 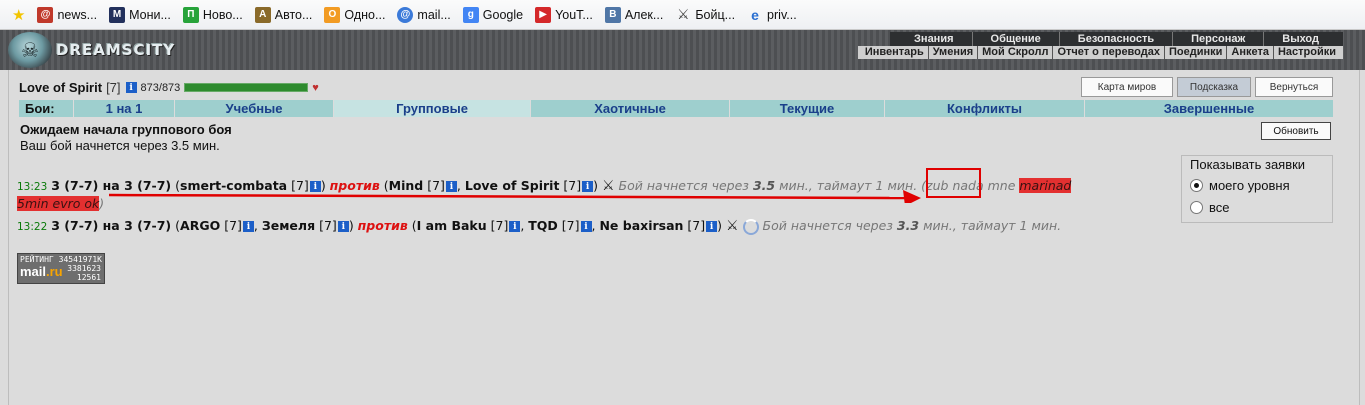 What do you see at coordinates (1196, 207) in the screenshot?
I see `radio-all` at bounding box center [1196, 207].